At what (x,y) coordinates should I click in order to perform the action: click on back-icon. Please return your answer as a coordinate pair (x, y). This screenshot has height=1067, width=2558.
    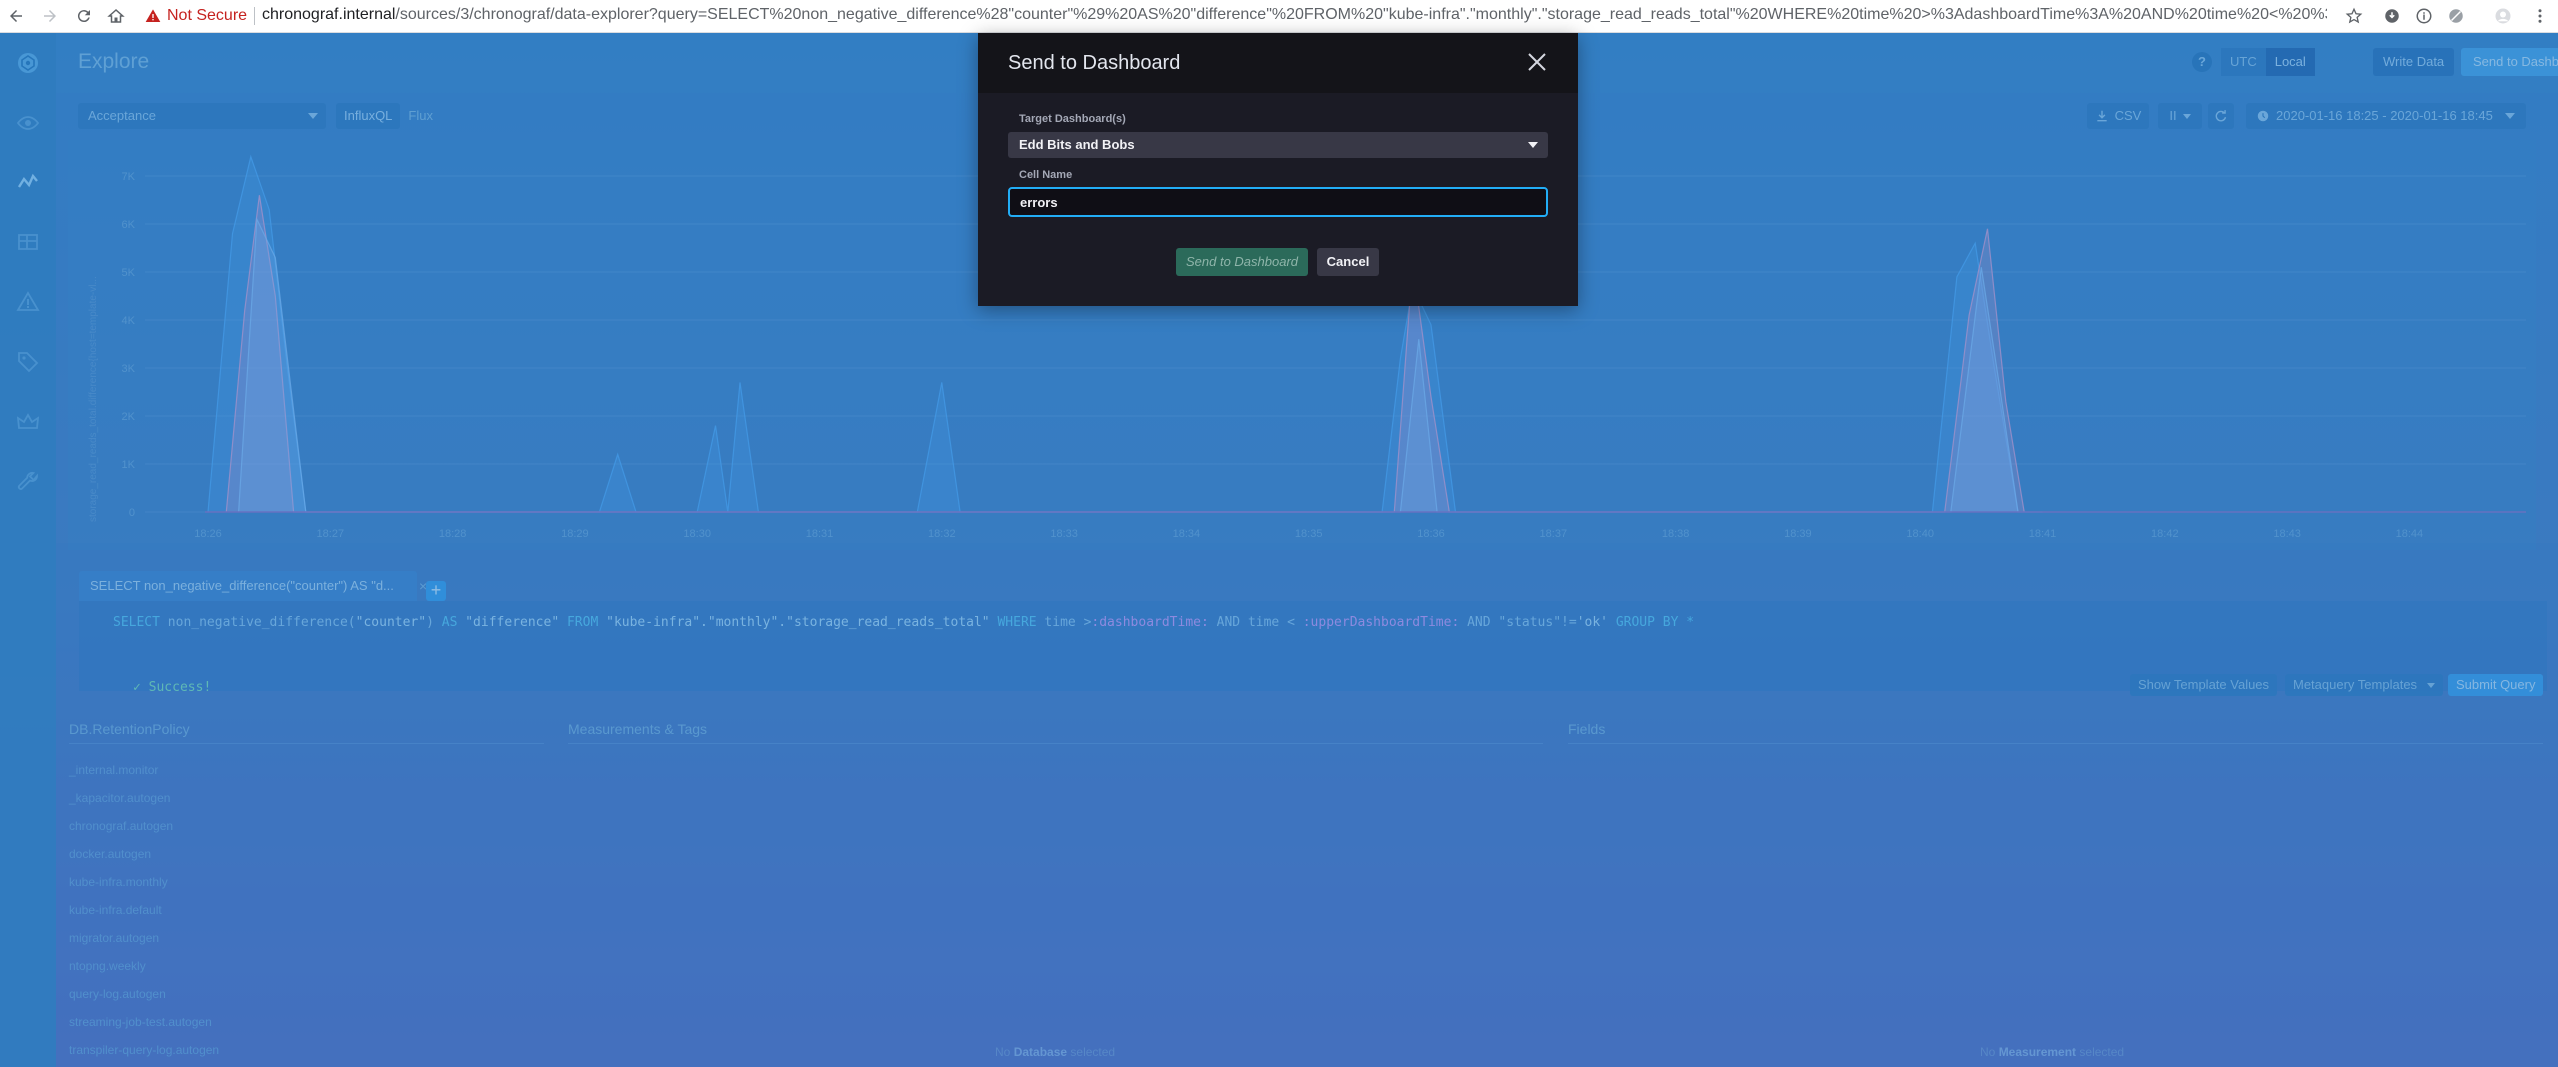
    Looking at the image, I should click on (16, 16).